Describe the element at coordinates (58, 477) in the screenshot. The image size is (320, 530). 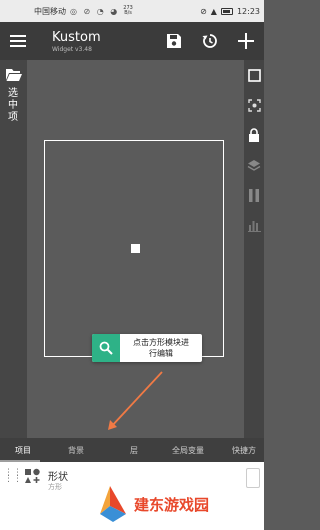
I see `item-name: 形状` at that location.